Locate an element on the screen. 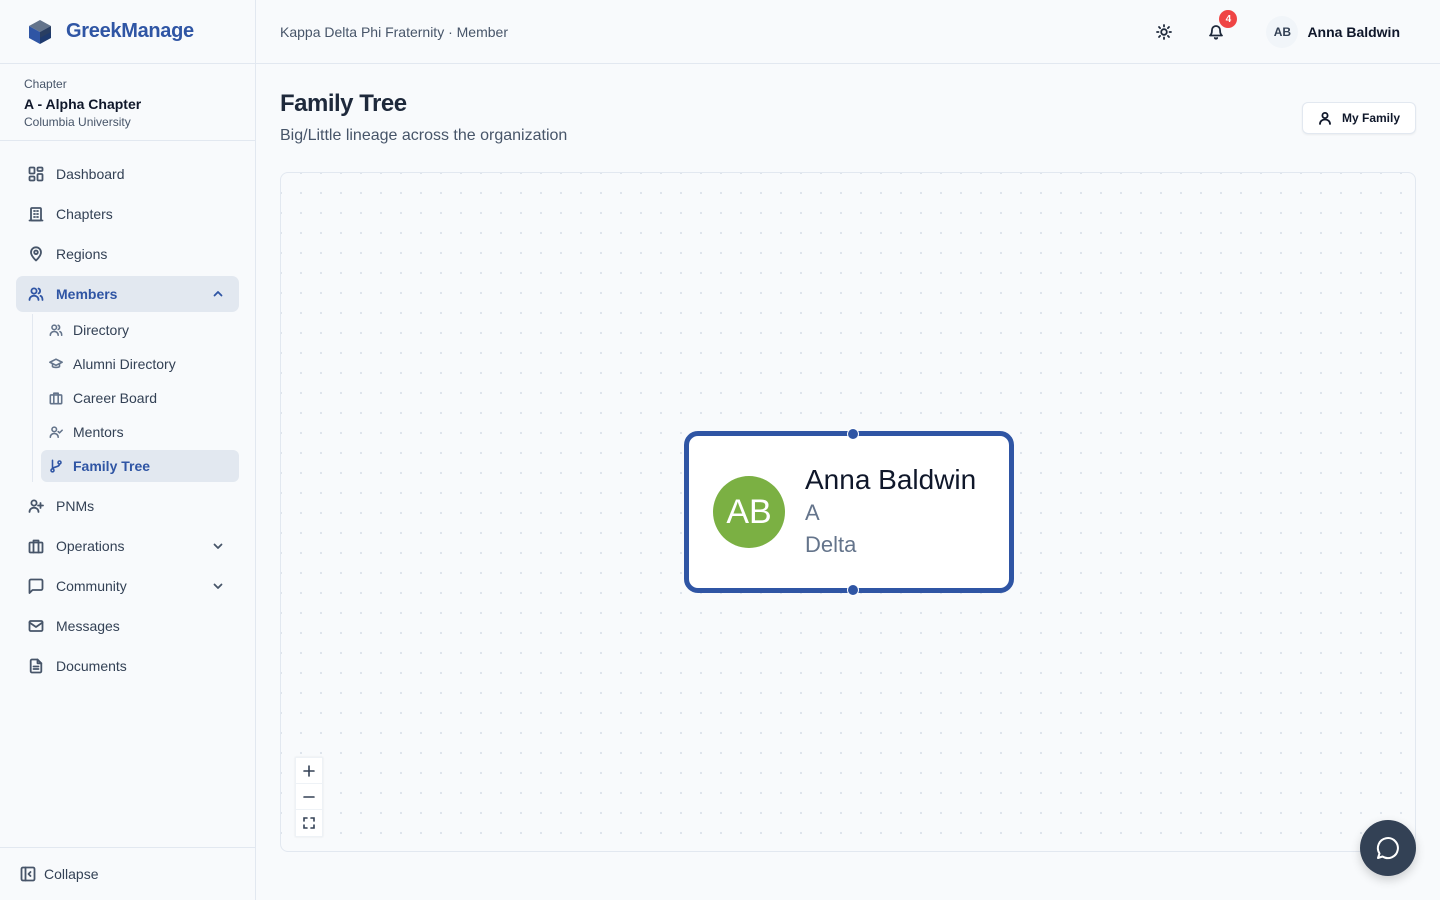 Image resolution: width=1440 pixels, height=900 pixels. sidebar-subitem-directory: Directory is located at coordinates (140, 330).